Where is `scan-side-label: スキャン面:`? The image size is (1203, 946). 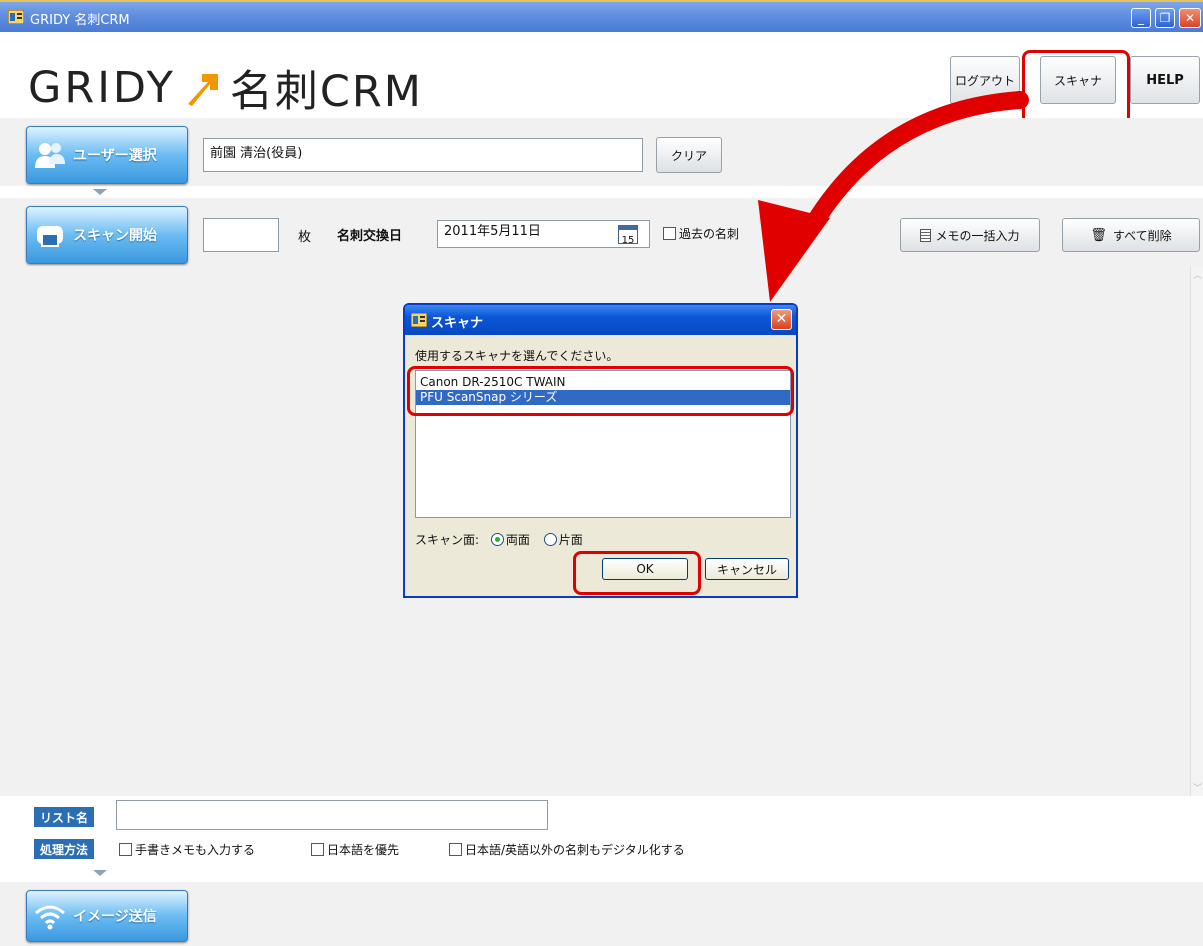
scan-side-label: スキャン面: is located at coordinates (447, 540).